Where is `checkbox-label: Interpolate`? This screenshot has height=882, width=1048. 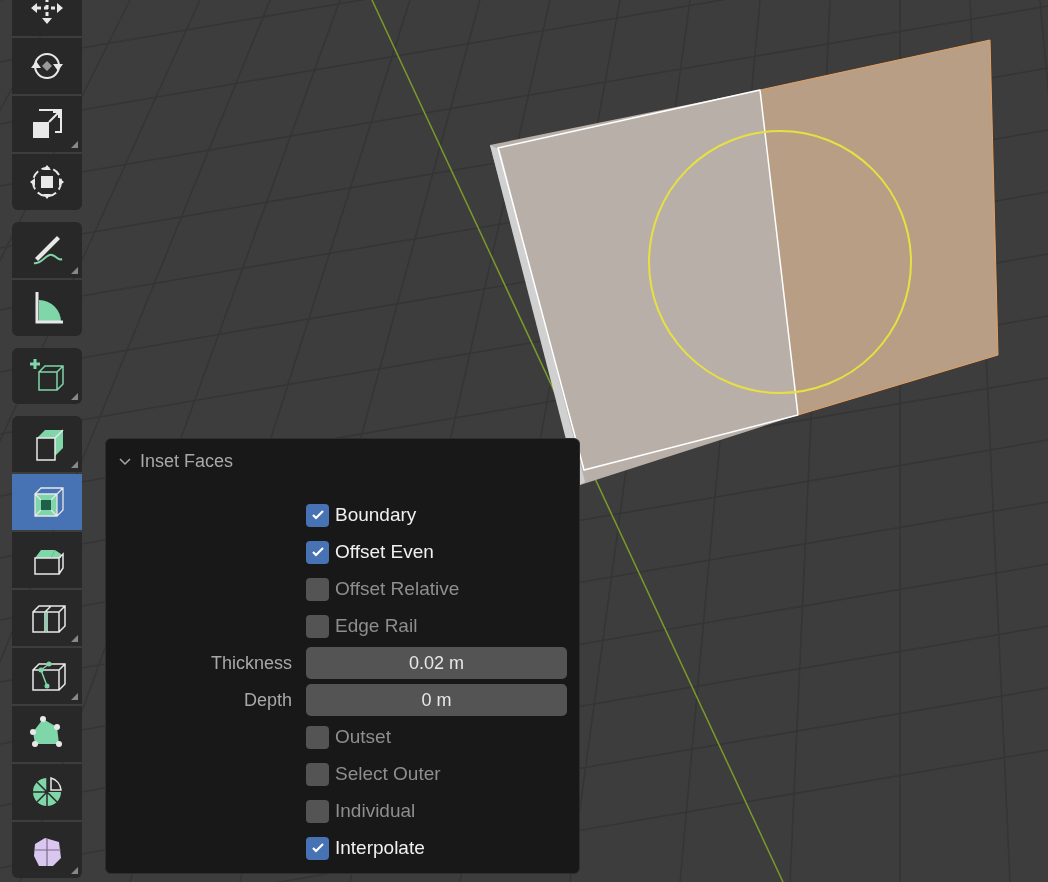 checkbox-label: Interpolate is located at coordinates (380, 847).